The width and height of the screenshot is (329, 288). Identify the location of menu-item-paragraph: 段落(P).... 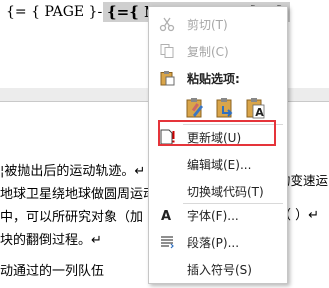
(218, 242).